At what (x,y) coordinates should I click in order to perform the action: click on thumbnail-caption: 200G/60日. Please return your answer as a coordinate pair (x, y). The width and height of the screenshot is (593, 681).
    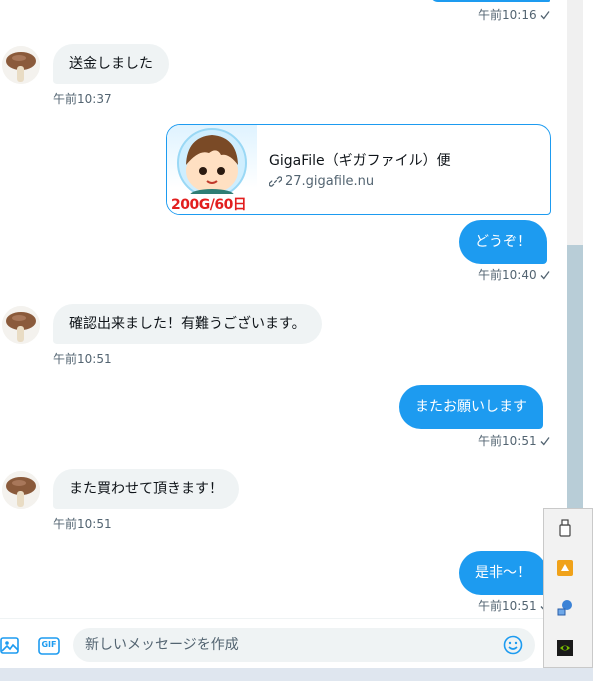
    Looking at the image, I should click on (209, 204).